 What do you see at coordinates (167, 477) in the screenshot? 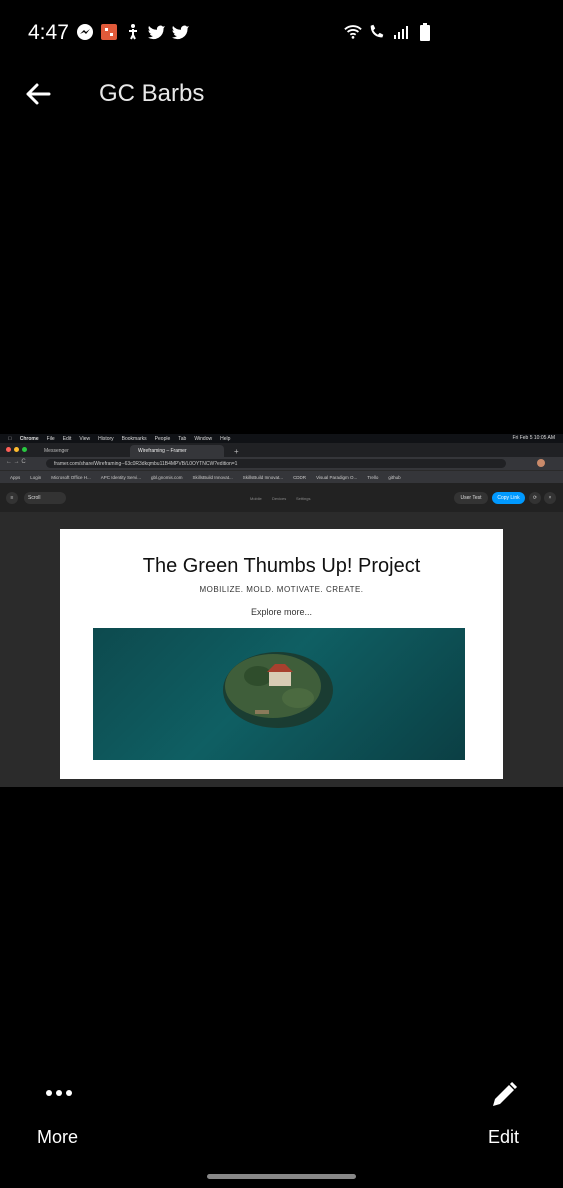
I see `bookmark-item: gbl.gnomis.com` at bounding box center [167, 477].